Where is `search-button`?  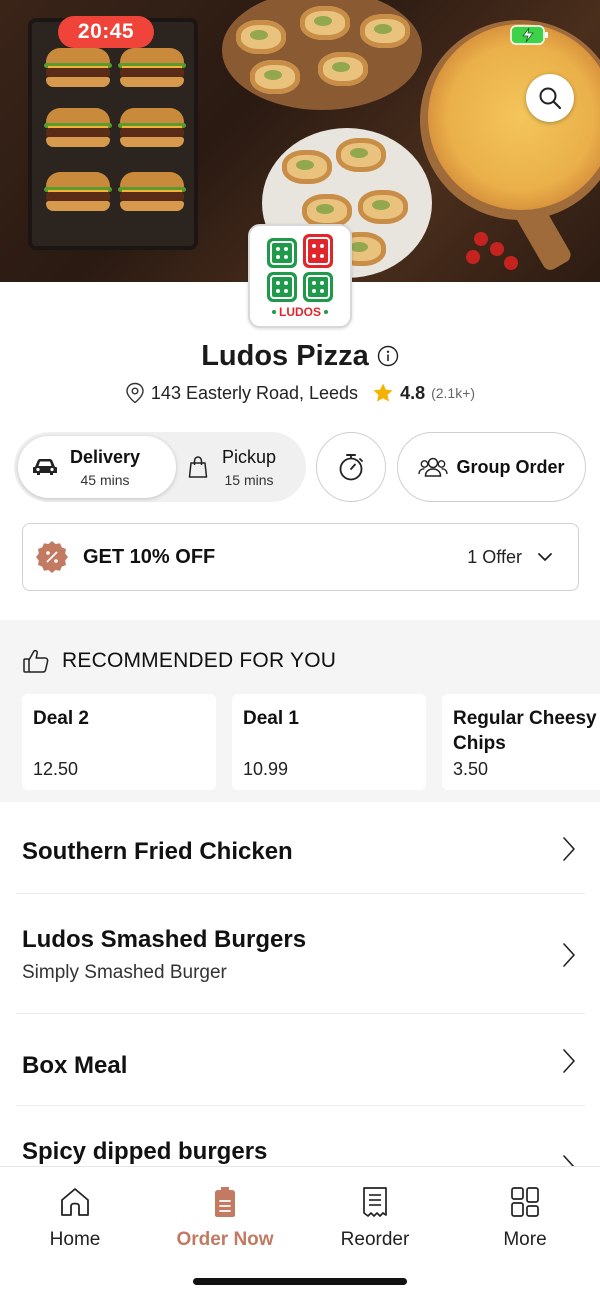
search-button is located at coordinates (550, 98).